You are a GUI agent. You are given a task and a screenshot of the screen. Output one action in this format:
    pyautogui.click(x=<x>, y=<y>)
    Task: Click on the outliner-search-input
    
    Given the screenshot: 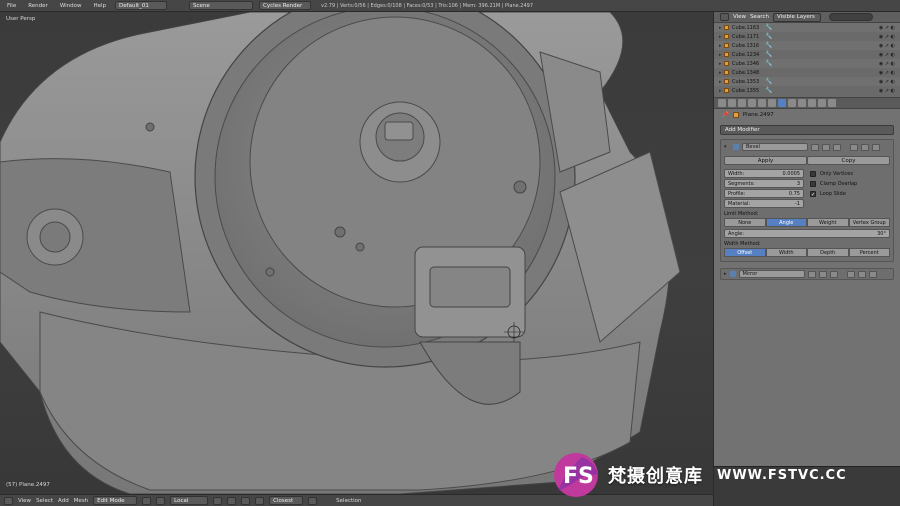 What is the action you would take?
    pyautogui.click(x=850, y=17)
    